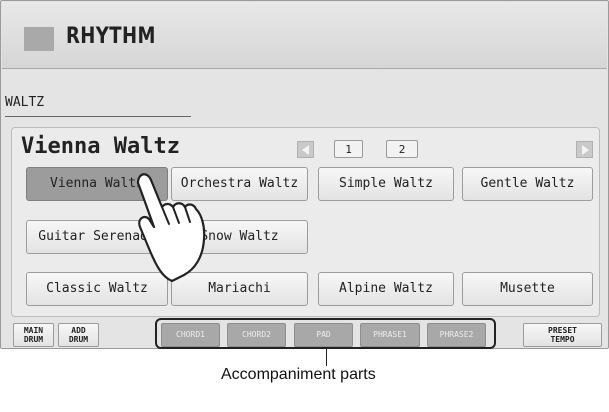 This screenshot has width=609, height=412. Describe the element at coordinates (386, 184) in the screenshot. I see `voice-button-simple-waltz: Simple Waltz` at that location.